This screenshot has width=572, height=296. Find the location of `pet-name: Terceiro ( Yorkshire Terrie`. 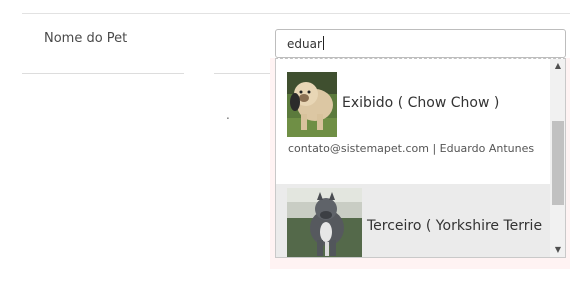

pet-name: Terceiro ( Yorkshire Terrie is located at coordinates (455, 226).